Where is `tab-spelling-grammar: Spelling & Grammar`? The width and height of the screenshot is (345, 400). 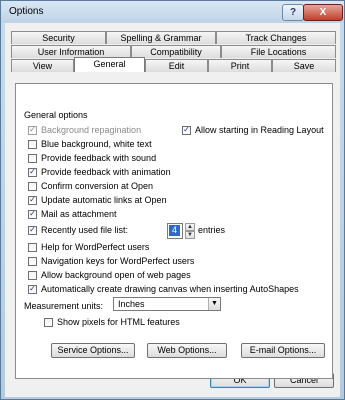 tab-spelling-grammar: Spelling & Grammar is located at coordinates (161, 37).